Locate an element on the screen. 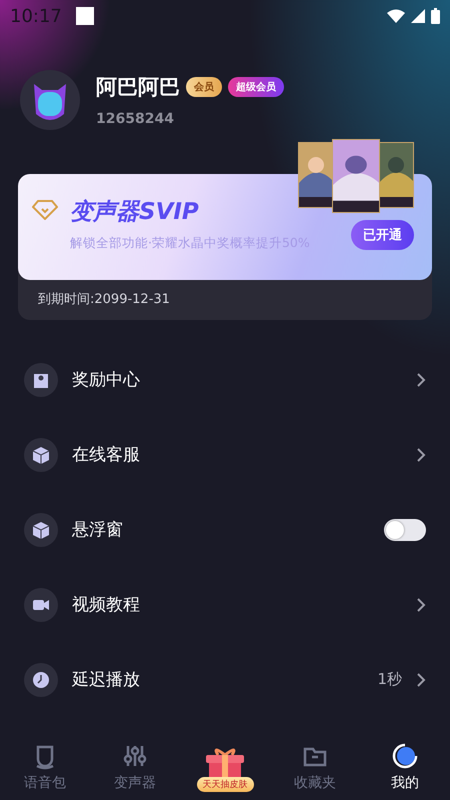  status-time: 10:17 is located at coordinates (36, 16).